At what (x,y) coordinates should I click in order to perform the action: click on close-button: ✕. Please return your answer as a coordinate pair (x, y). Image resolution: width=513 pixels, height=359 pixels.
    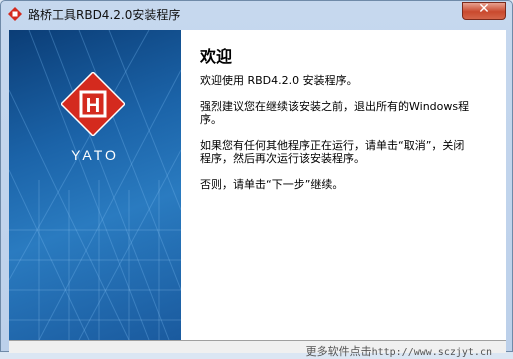
    Looking at the image, I should click on (484, 10).